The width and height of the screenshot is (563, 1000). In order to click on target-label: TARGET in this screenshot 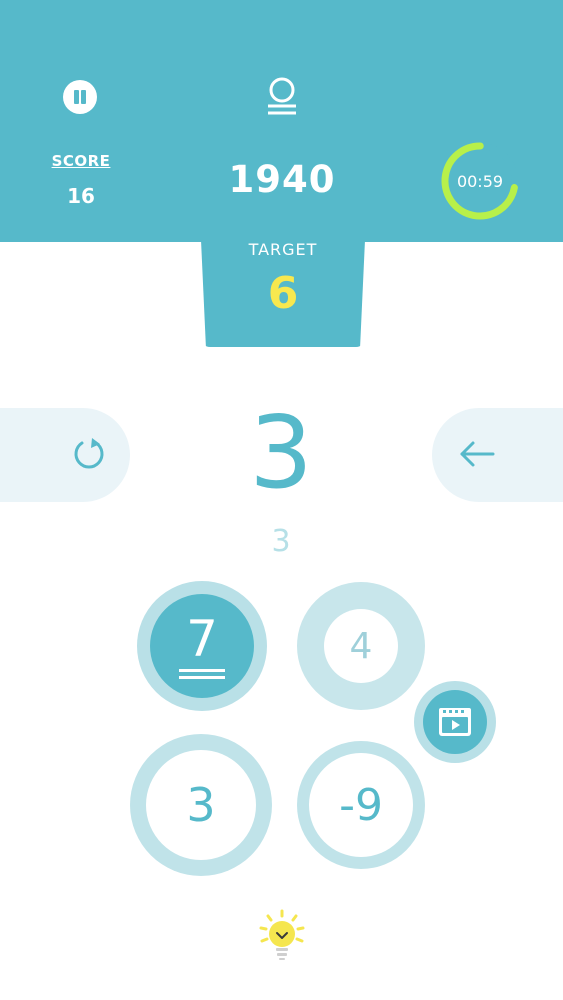, I will do `click(283, 249)`.